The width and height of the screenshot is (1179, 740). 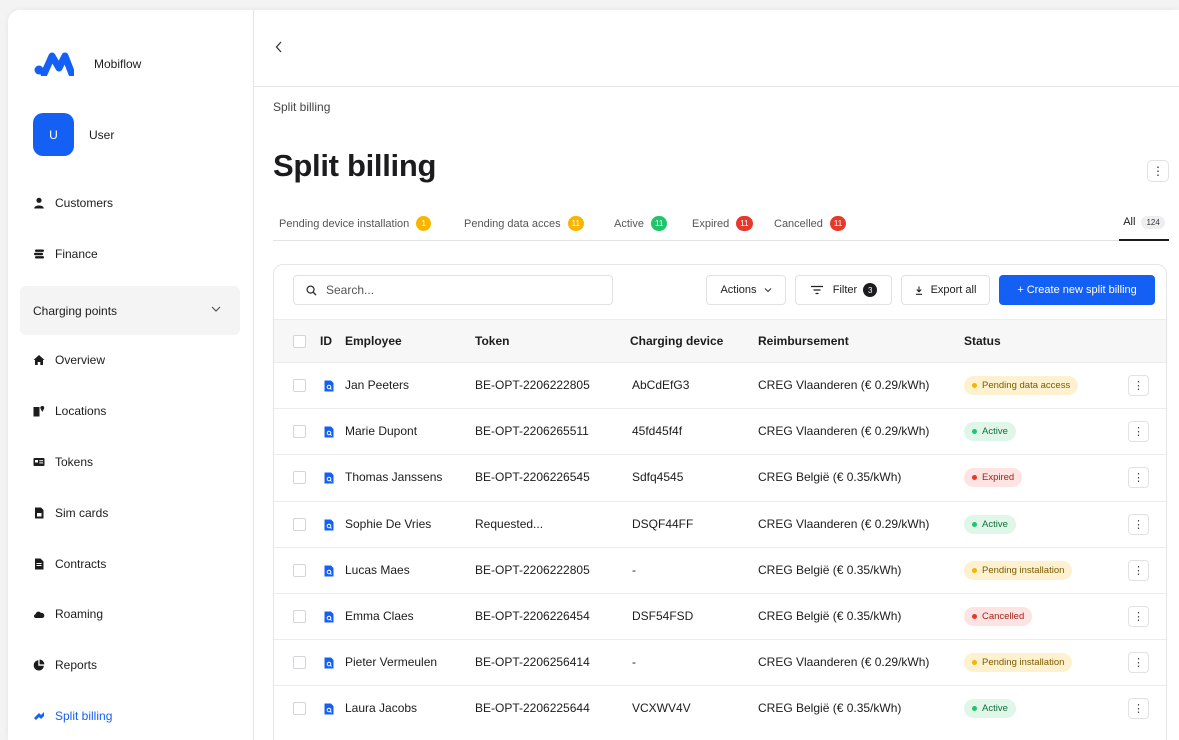 What do you see at coordinates (676, 341) in the screenshot?
I see `column-header-charging-device: Charging device` at bounding box center [676, 341].